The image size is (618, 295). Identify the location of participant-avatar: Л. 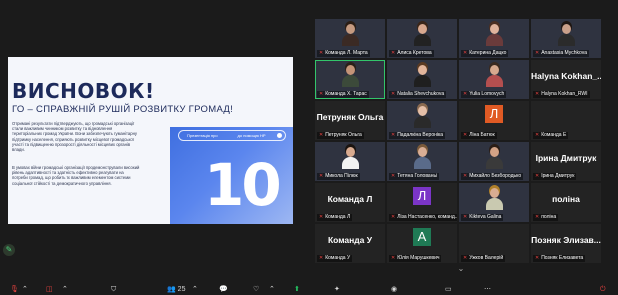
(494, 114).